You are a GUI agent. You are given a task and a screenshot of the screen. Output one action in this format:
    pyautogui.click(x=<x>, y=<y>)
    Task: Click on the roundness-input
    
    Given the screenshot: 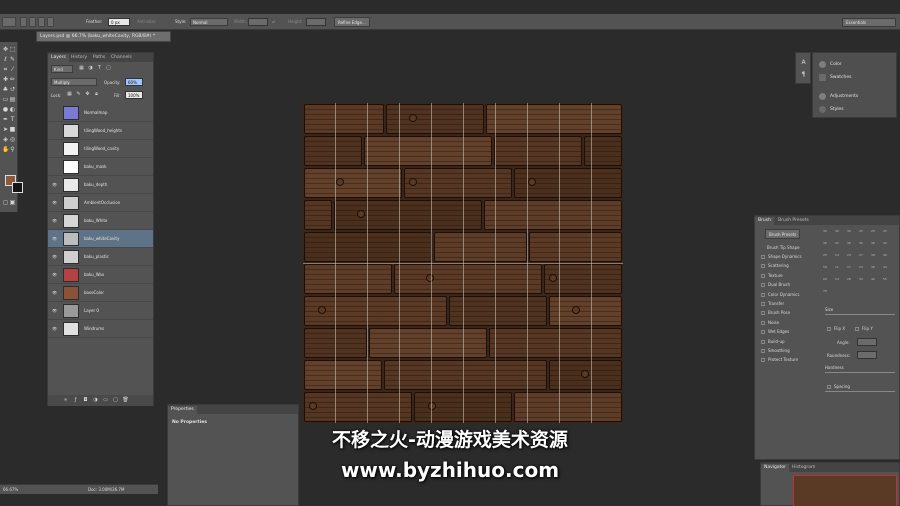 What is the action you would take?
    pyautogui.click(x=867, y=355)
    